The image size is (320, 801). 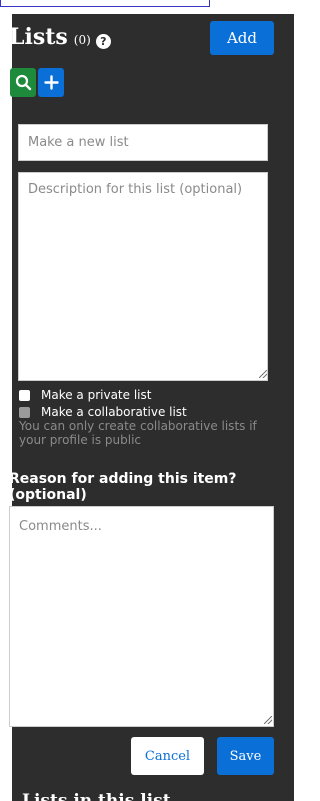 What do you see at coordinates (96, 395) in the screenshot?
I see `private-list-label: Make a private list` at bounding box center [96, 395].